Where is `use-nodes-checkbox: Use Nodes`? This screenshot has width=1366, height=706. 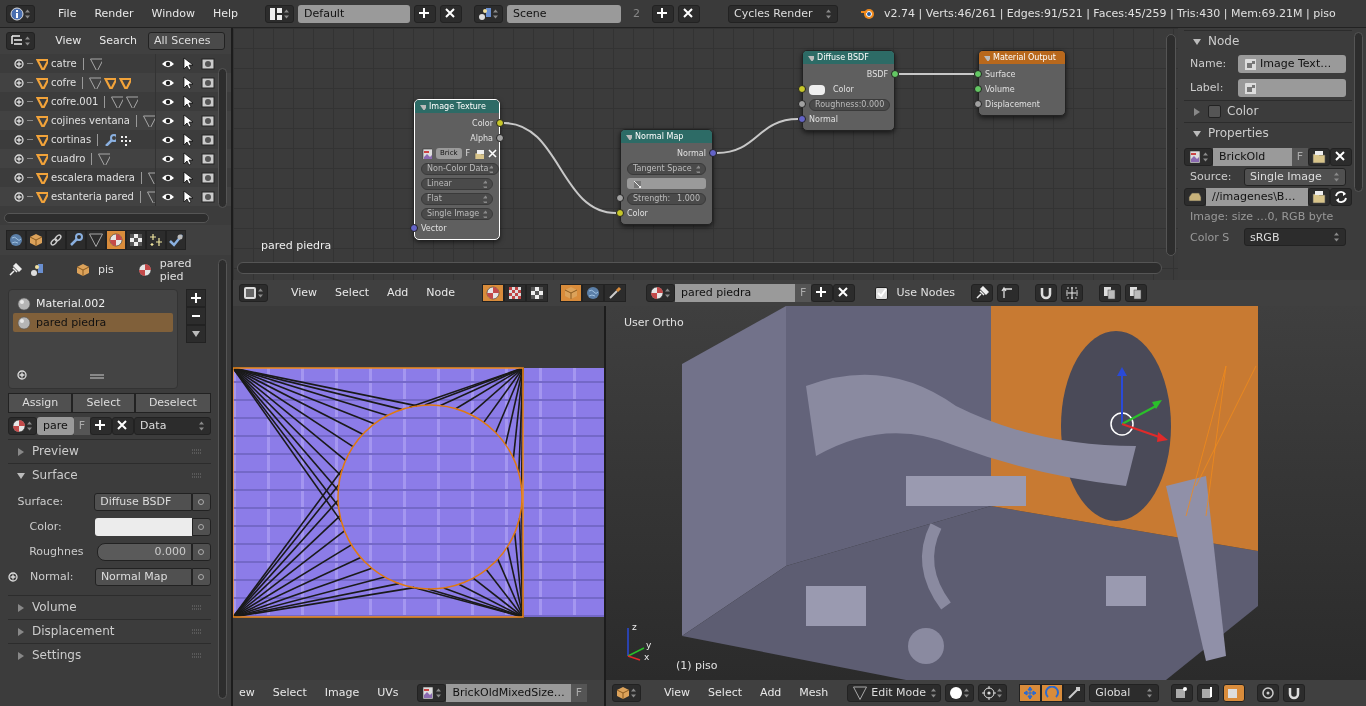 use-nodes-checkbox: Use Nodes is located at coordinates (915, 293).